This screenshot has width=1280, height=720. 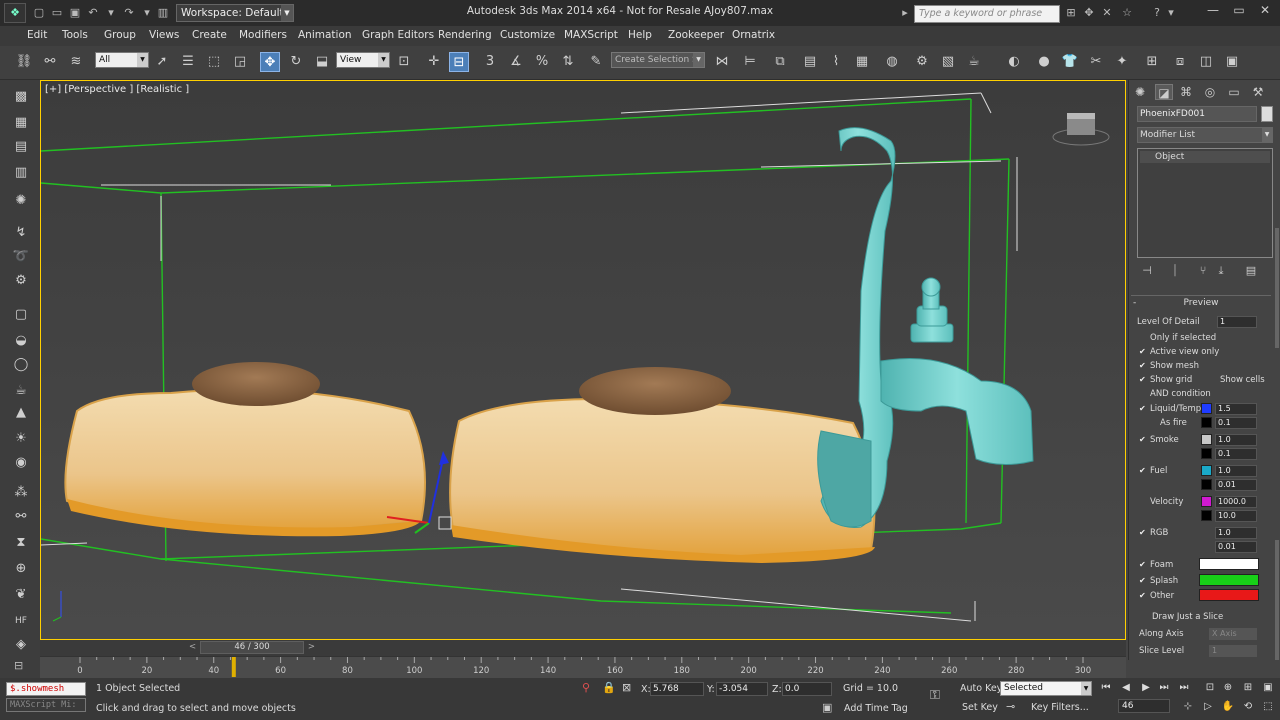 What do you see at coordinates (117, 89) in the screenshot?
I see `viewport-label: [+] [Perspective ] [Realistic ]` at bounding box center [117, 89].